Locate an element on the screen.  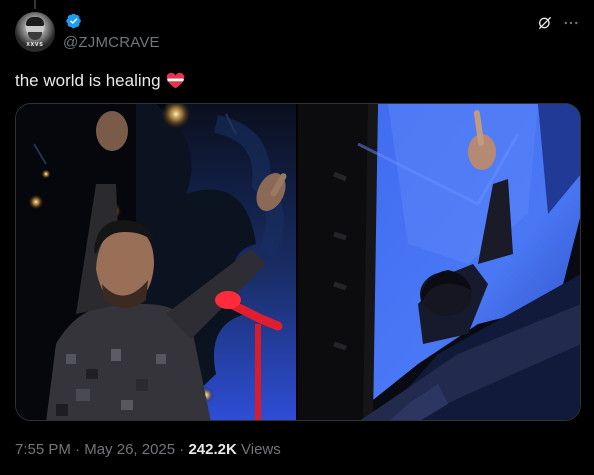
more-options-icon is located at coordinates (571, 23).